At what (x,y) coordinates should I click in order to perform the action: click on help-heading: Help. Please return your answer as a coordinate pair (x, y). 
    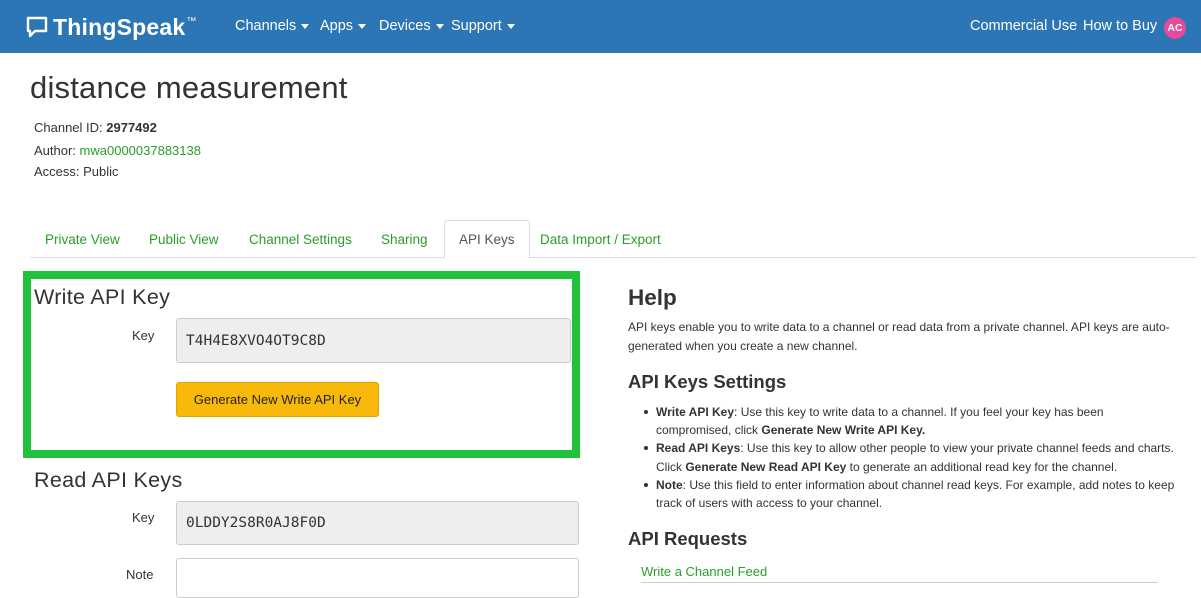
    Looking at the image, I should click on (652, 297).